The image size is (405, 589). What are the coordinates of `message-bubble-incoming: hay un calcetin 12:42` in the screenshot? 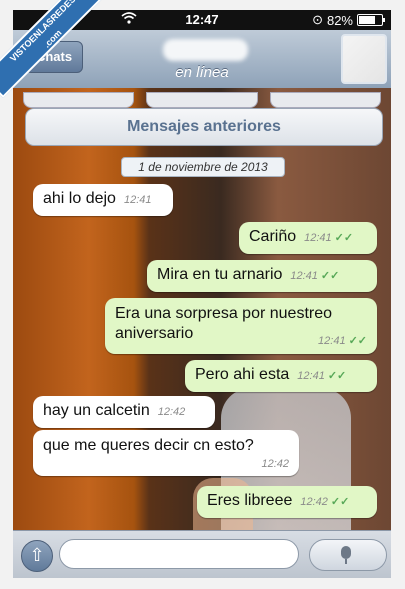 It's located at (124, 412).